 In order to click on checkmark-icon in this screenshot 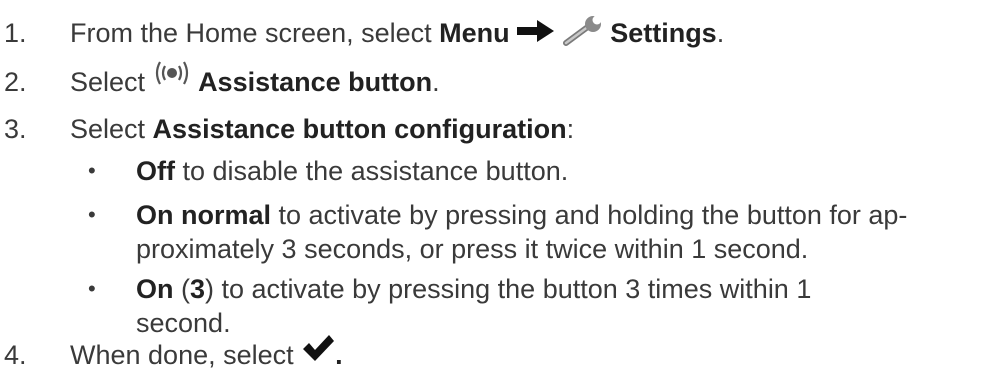, I will do `click(318, 352)`.